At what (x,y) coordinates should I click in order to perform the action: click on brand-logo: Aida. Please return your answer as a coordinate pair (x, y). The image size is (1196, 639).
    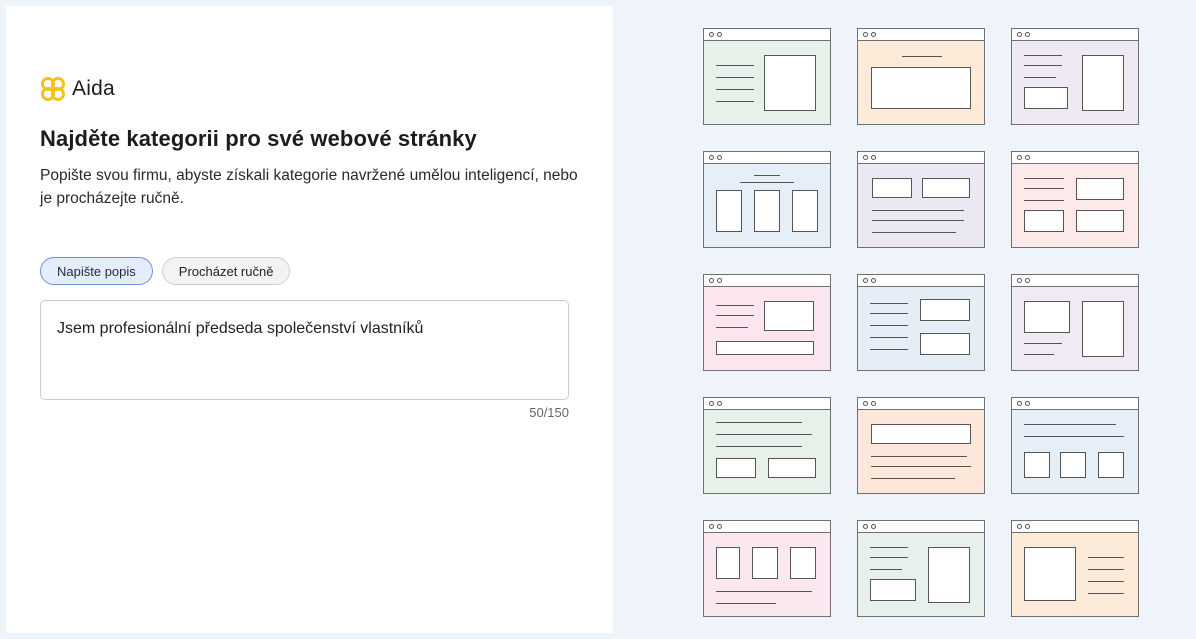
    Looking at the image, I should click on (77, 89).